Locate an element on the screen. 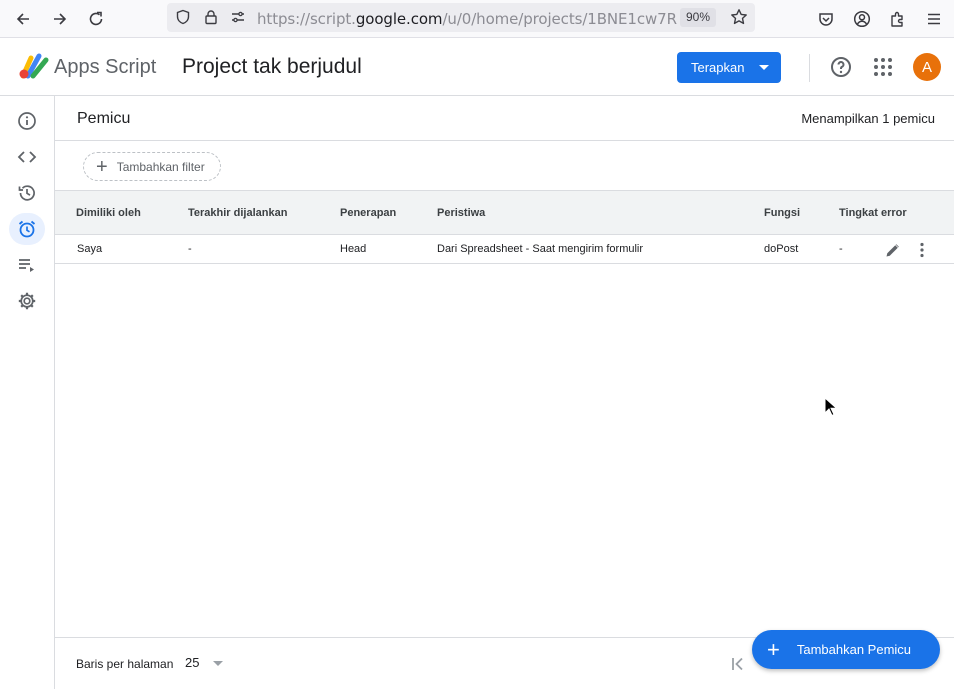  gear-icon is located at coordinates (27, 301).